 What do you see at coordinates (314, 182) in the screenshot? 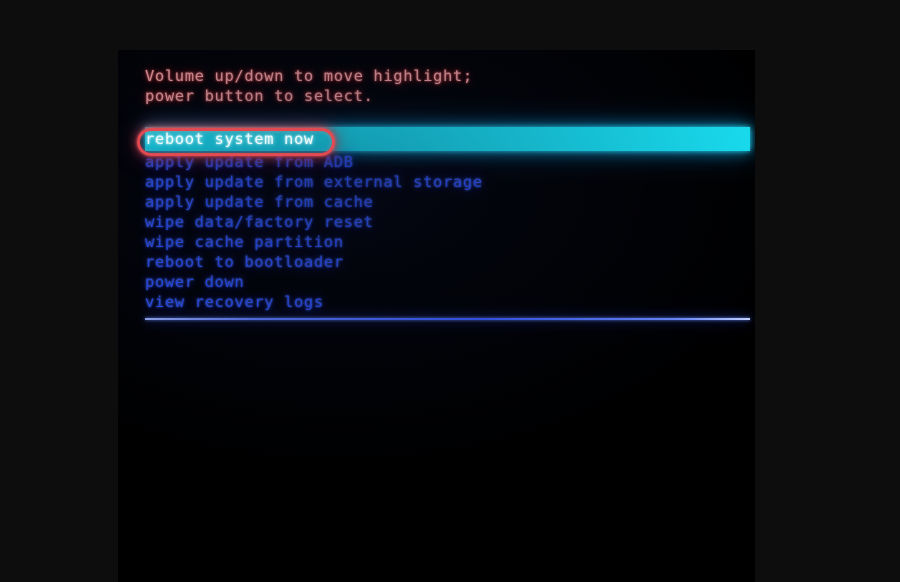
I see `menu-item-label: apply update from external storage` at bounding box center [314, 182].